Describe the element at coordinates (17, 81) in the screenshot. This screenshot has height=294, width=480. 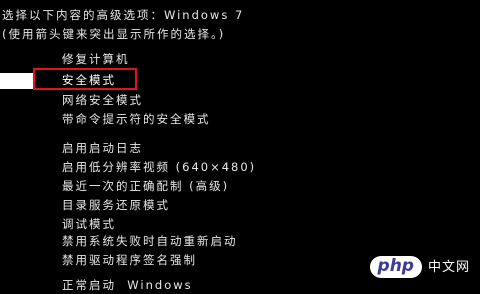
I see `selection-cursor-bar` at that location.